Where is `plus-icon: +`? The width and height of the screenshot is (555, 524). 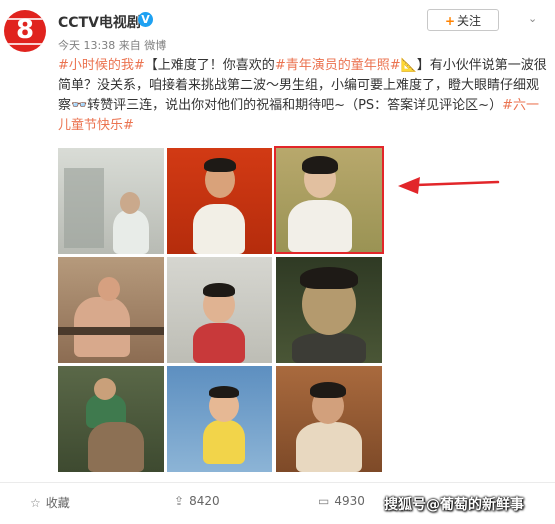 plus-icon: + is located at coordinates (450, 21).